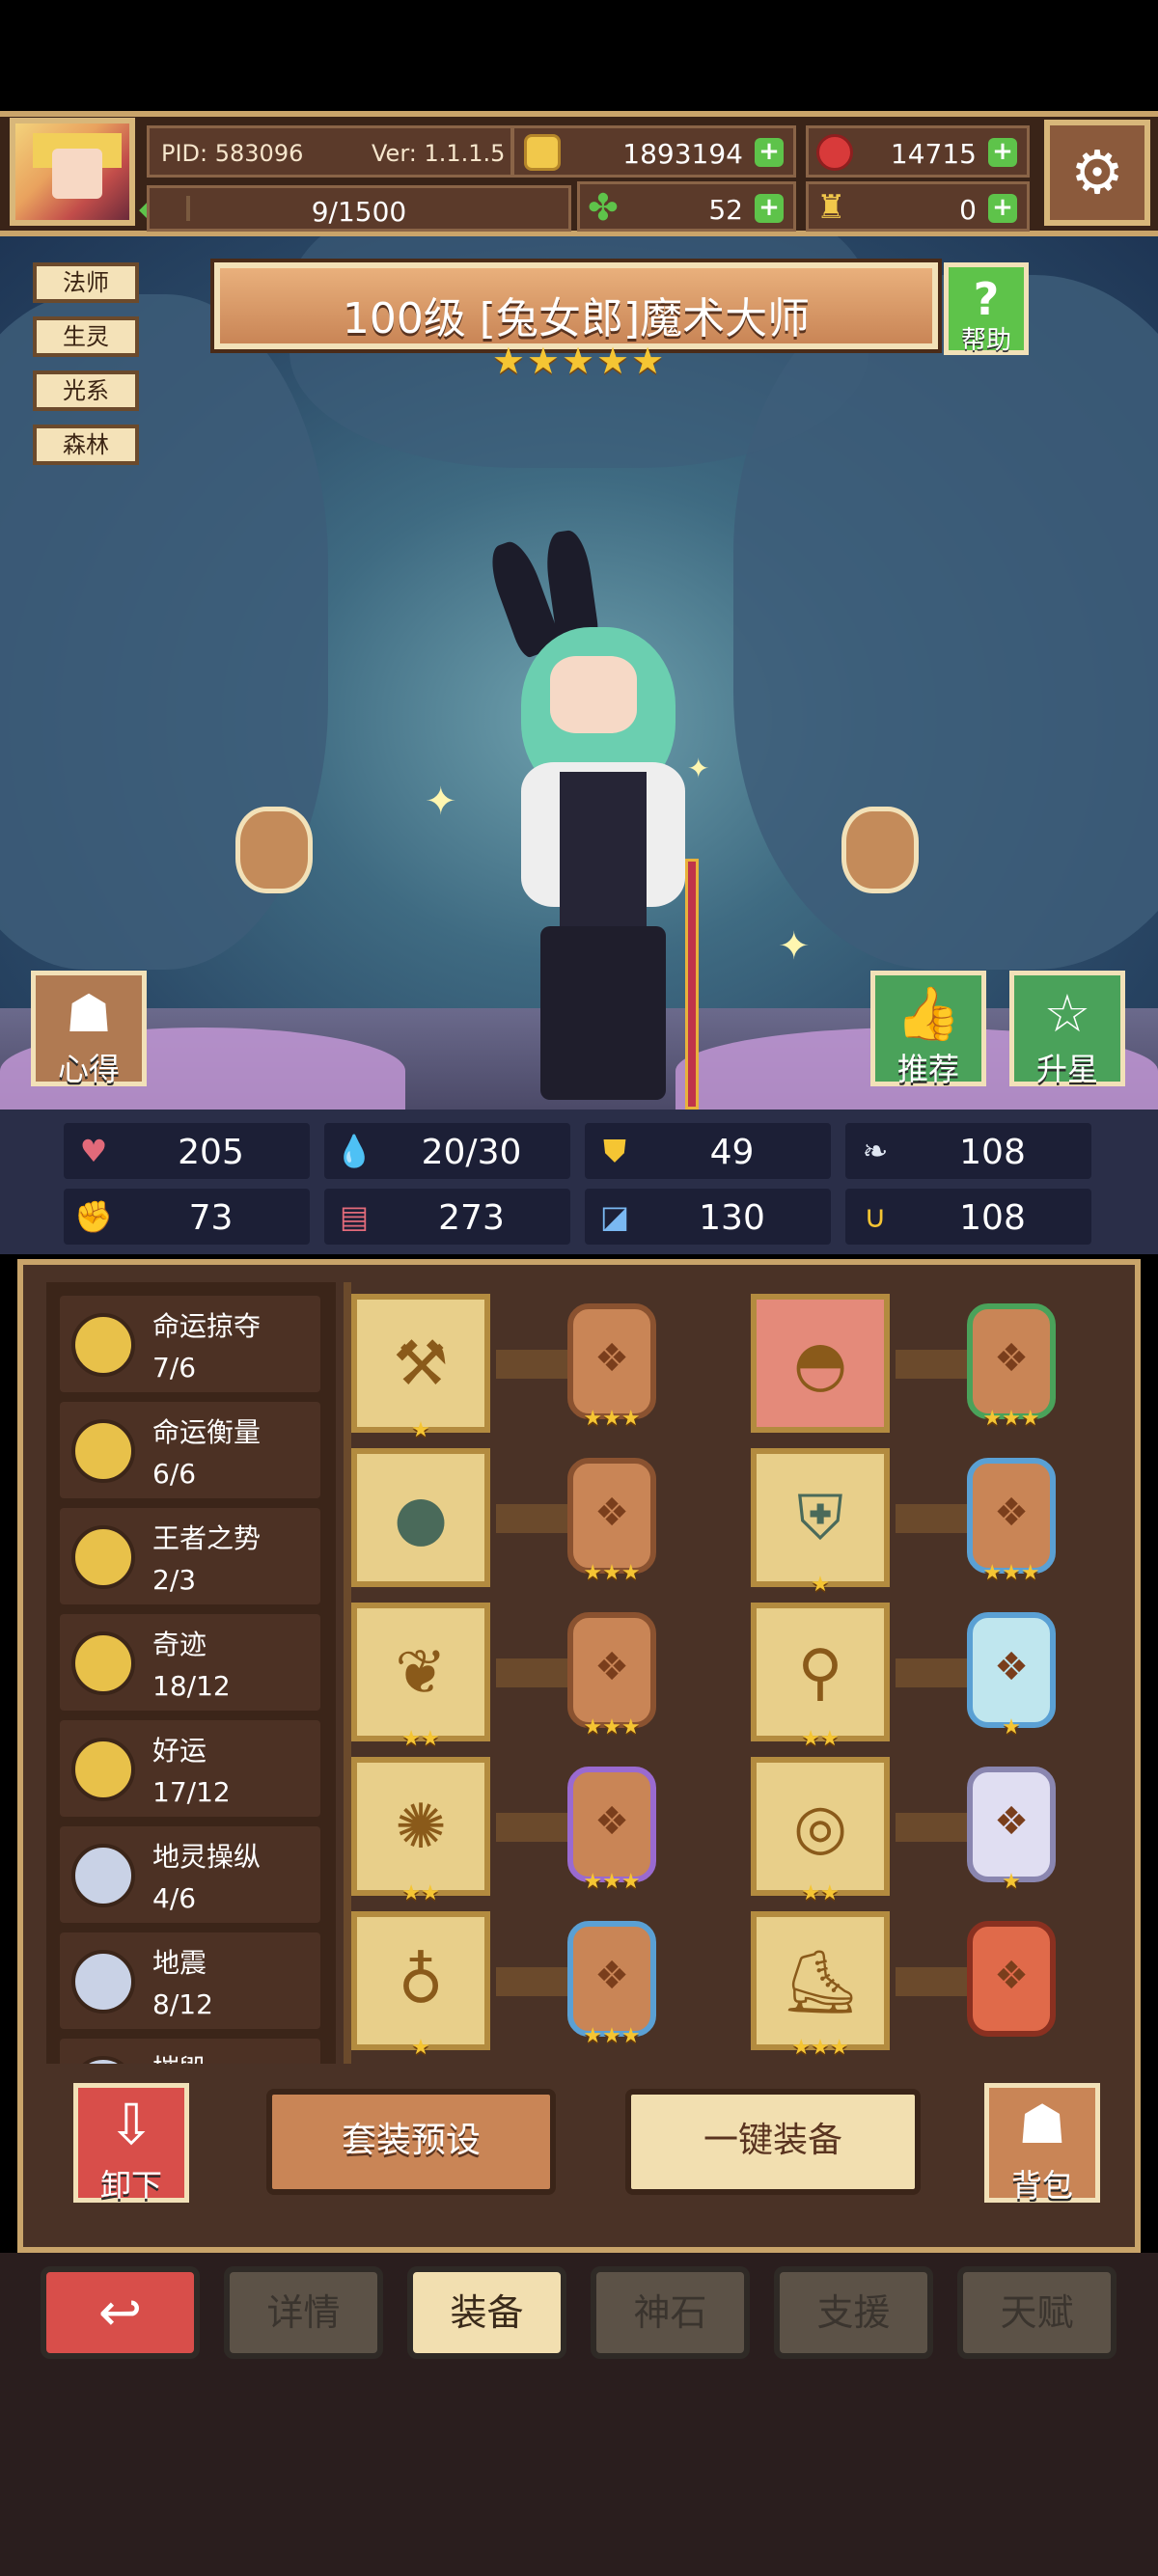 The height and width of the screenshot is (2576, 1158). I want to click on set-name: 奇迹, so click(179, 1644).